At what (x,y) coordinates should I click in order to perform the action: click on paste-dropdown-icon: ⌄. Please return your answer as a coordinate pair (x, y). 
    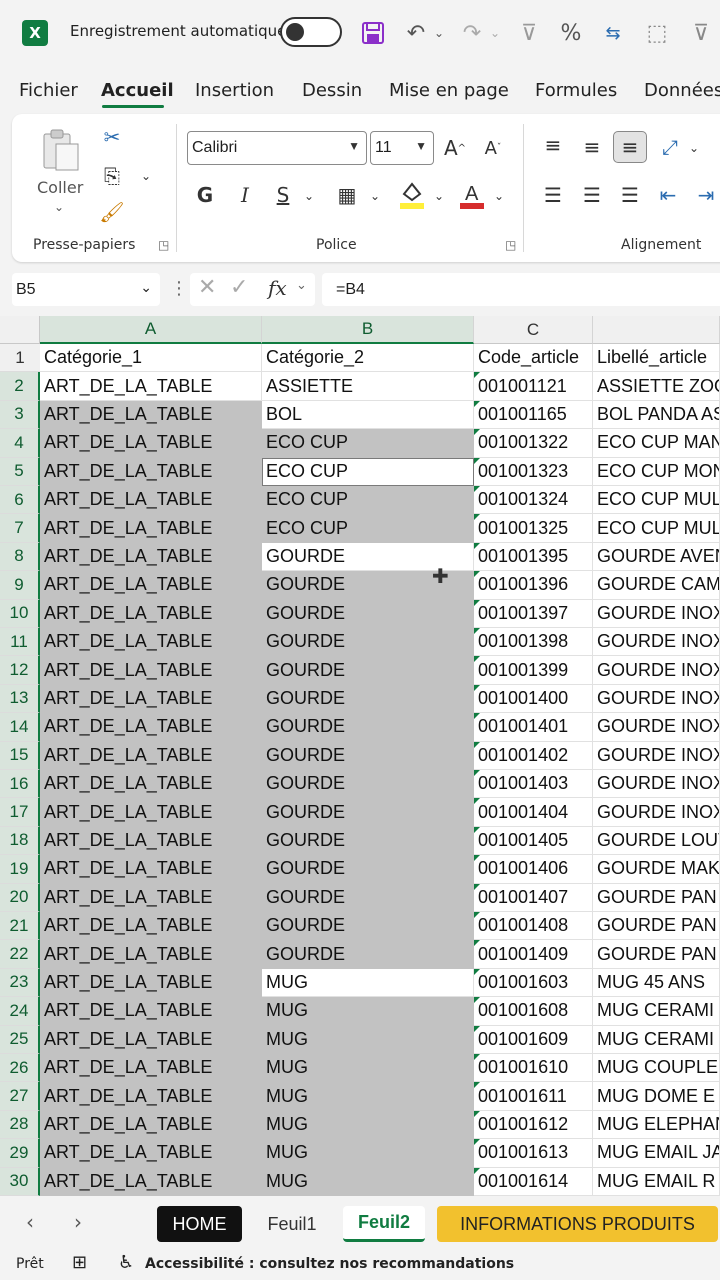
    Looking at the image, I should click on (59, 207).